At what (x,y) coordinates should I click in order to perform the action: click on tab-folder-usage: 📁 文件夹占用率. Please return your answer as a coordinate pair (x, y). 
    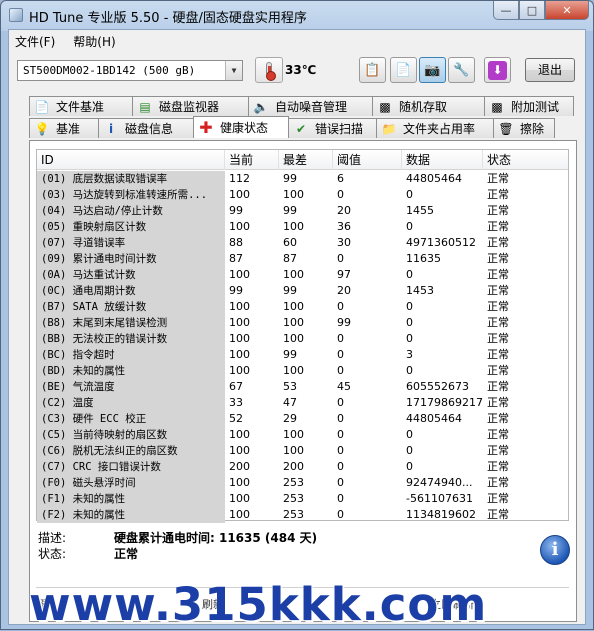
    Looking at the image, I should click on (435, 128).